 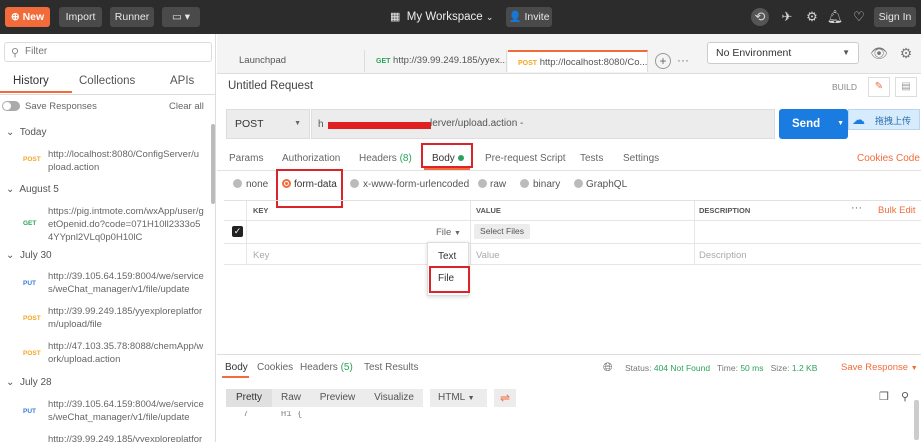 What do you see at coordinates (859, 17) in the screenshot?
I see `heart-icon: ♡` at bounding box center [859, 17].